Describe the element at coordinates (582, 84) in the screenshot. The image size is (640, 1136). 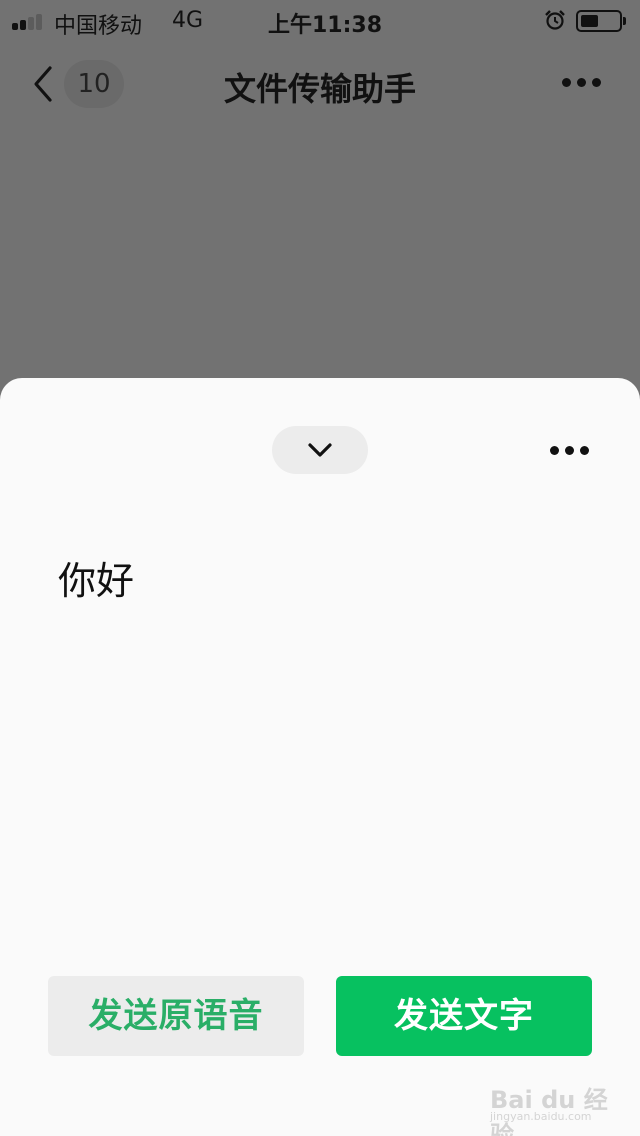
I see `more-options-icon` at that location.